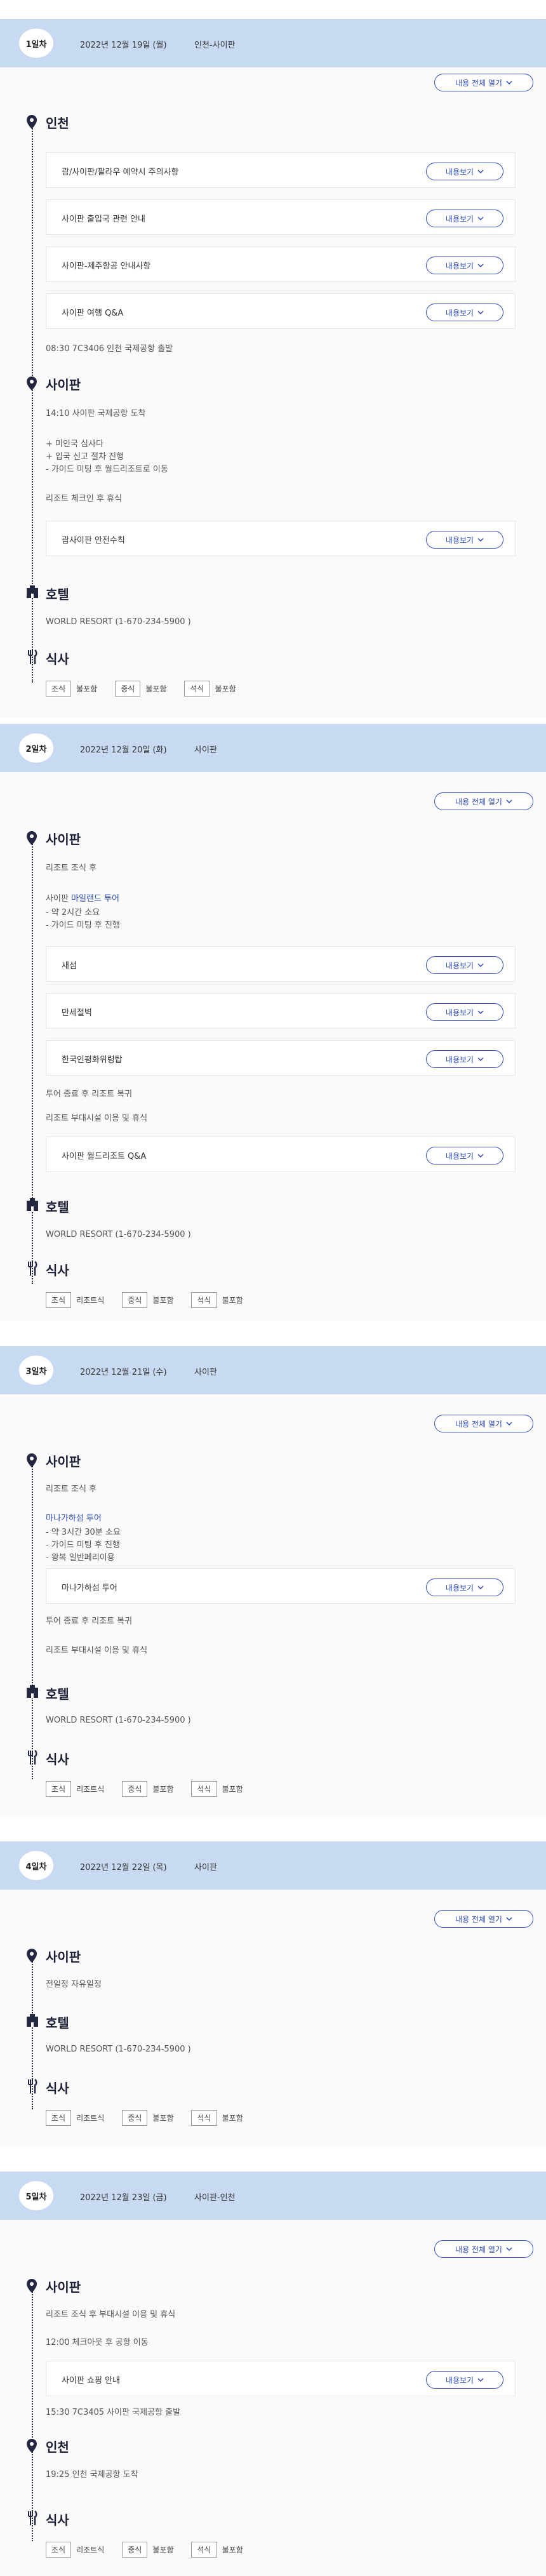  Describe the element at coordinates (281, 170) in the screenshot. I see `notice-card: 괌/사이판/팔라우 예약시 주의사항 내용보기` at that location.